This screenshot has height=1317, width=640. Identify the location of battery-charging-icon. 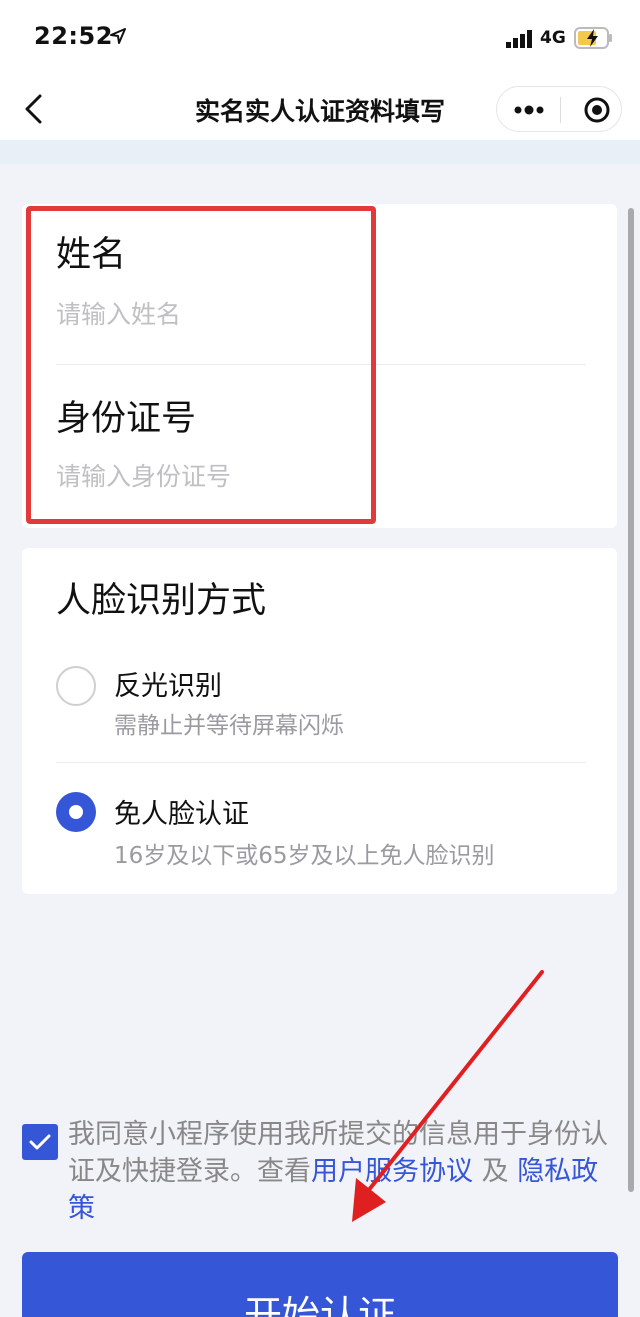
(593, 38).